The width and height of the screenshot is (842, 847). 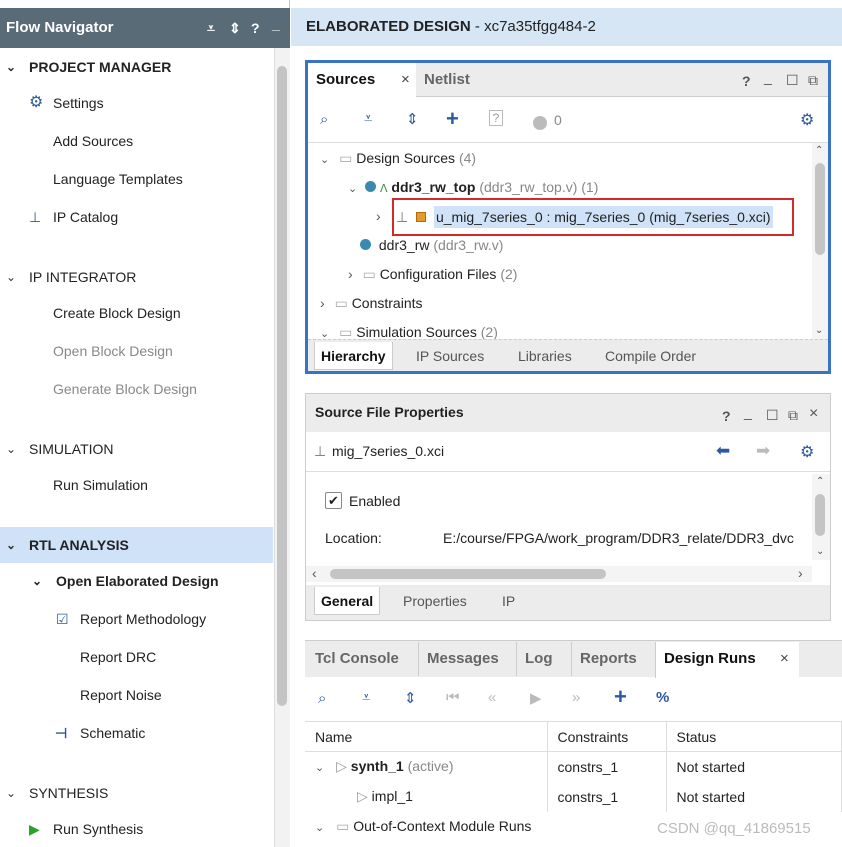 What do you see at coordinates (473, 187) in the screenshot?
I see `tree-ddr3-rw-top: ⌄ ᐱ ddr3_rw_top (ddr3_rw_top.v) (1)` at bounding box center [473, 187].